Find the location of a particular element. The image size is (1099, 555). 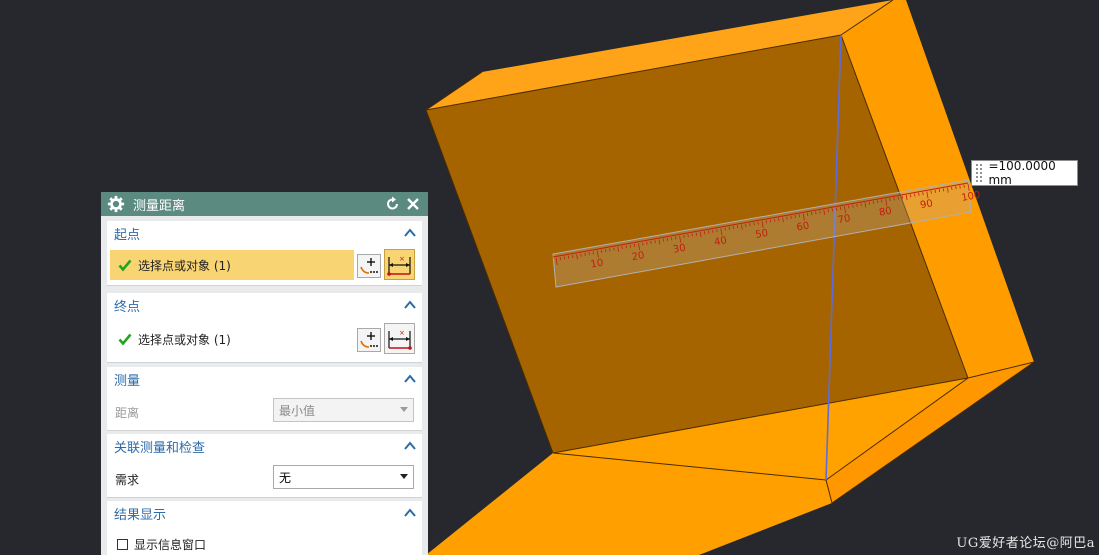

end-point-selector-row: 选择点或对象 (1) × is located at coordinates (262, 338).